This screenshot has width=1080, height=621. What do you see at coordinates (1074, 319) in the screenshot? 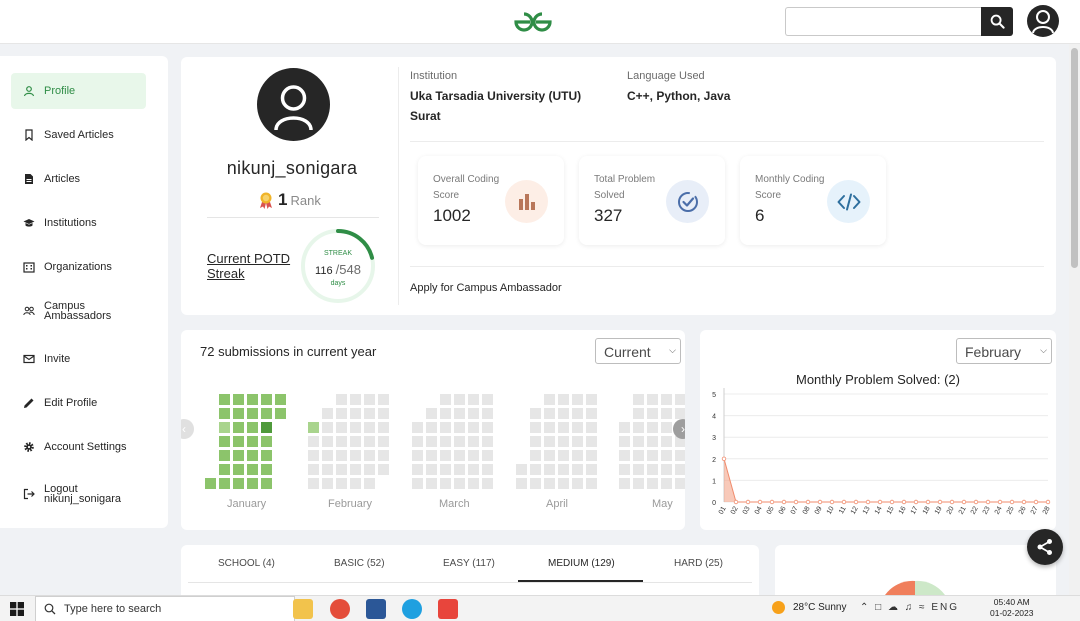
I see `page-scrollbar` at bounding box center [1074, 319].